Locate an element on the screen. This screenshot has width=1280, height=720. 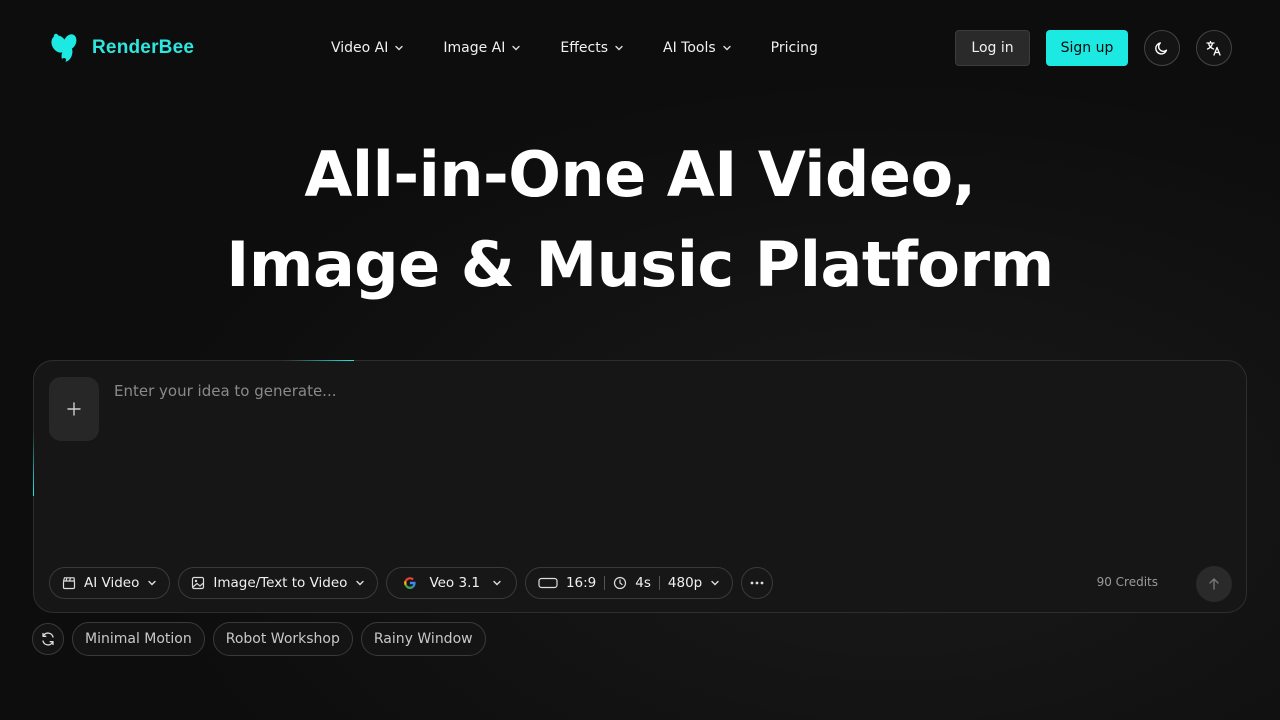
arrow-up-icon is located at coordinates (1214, 584).